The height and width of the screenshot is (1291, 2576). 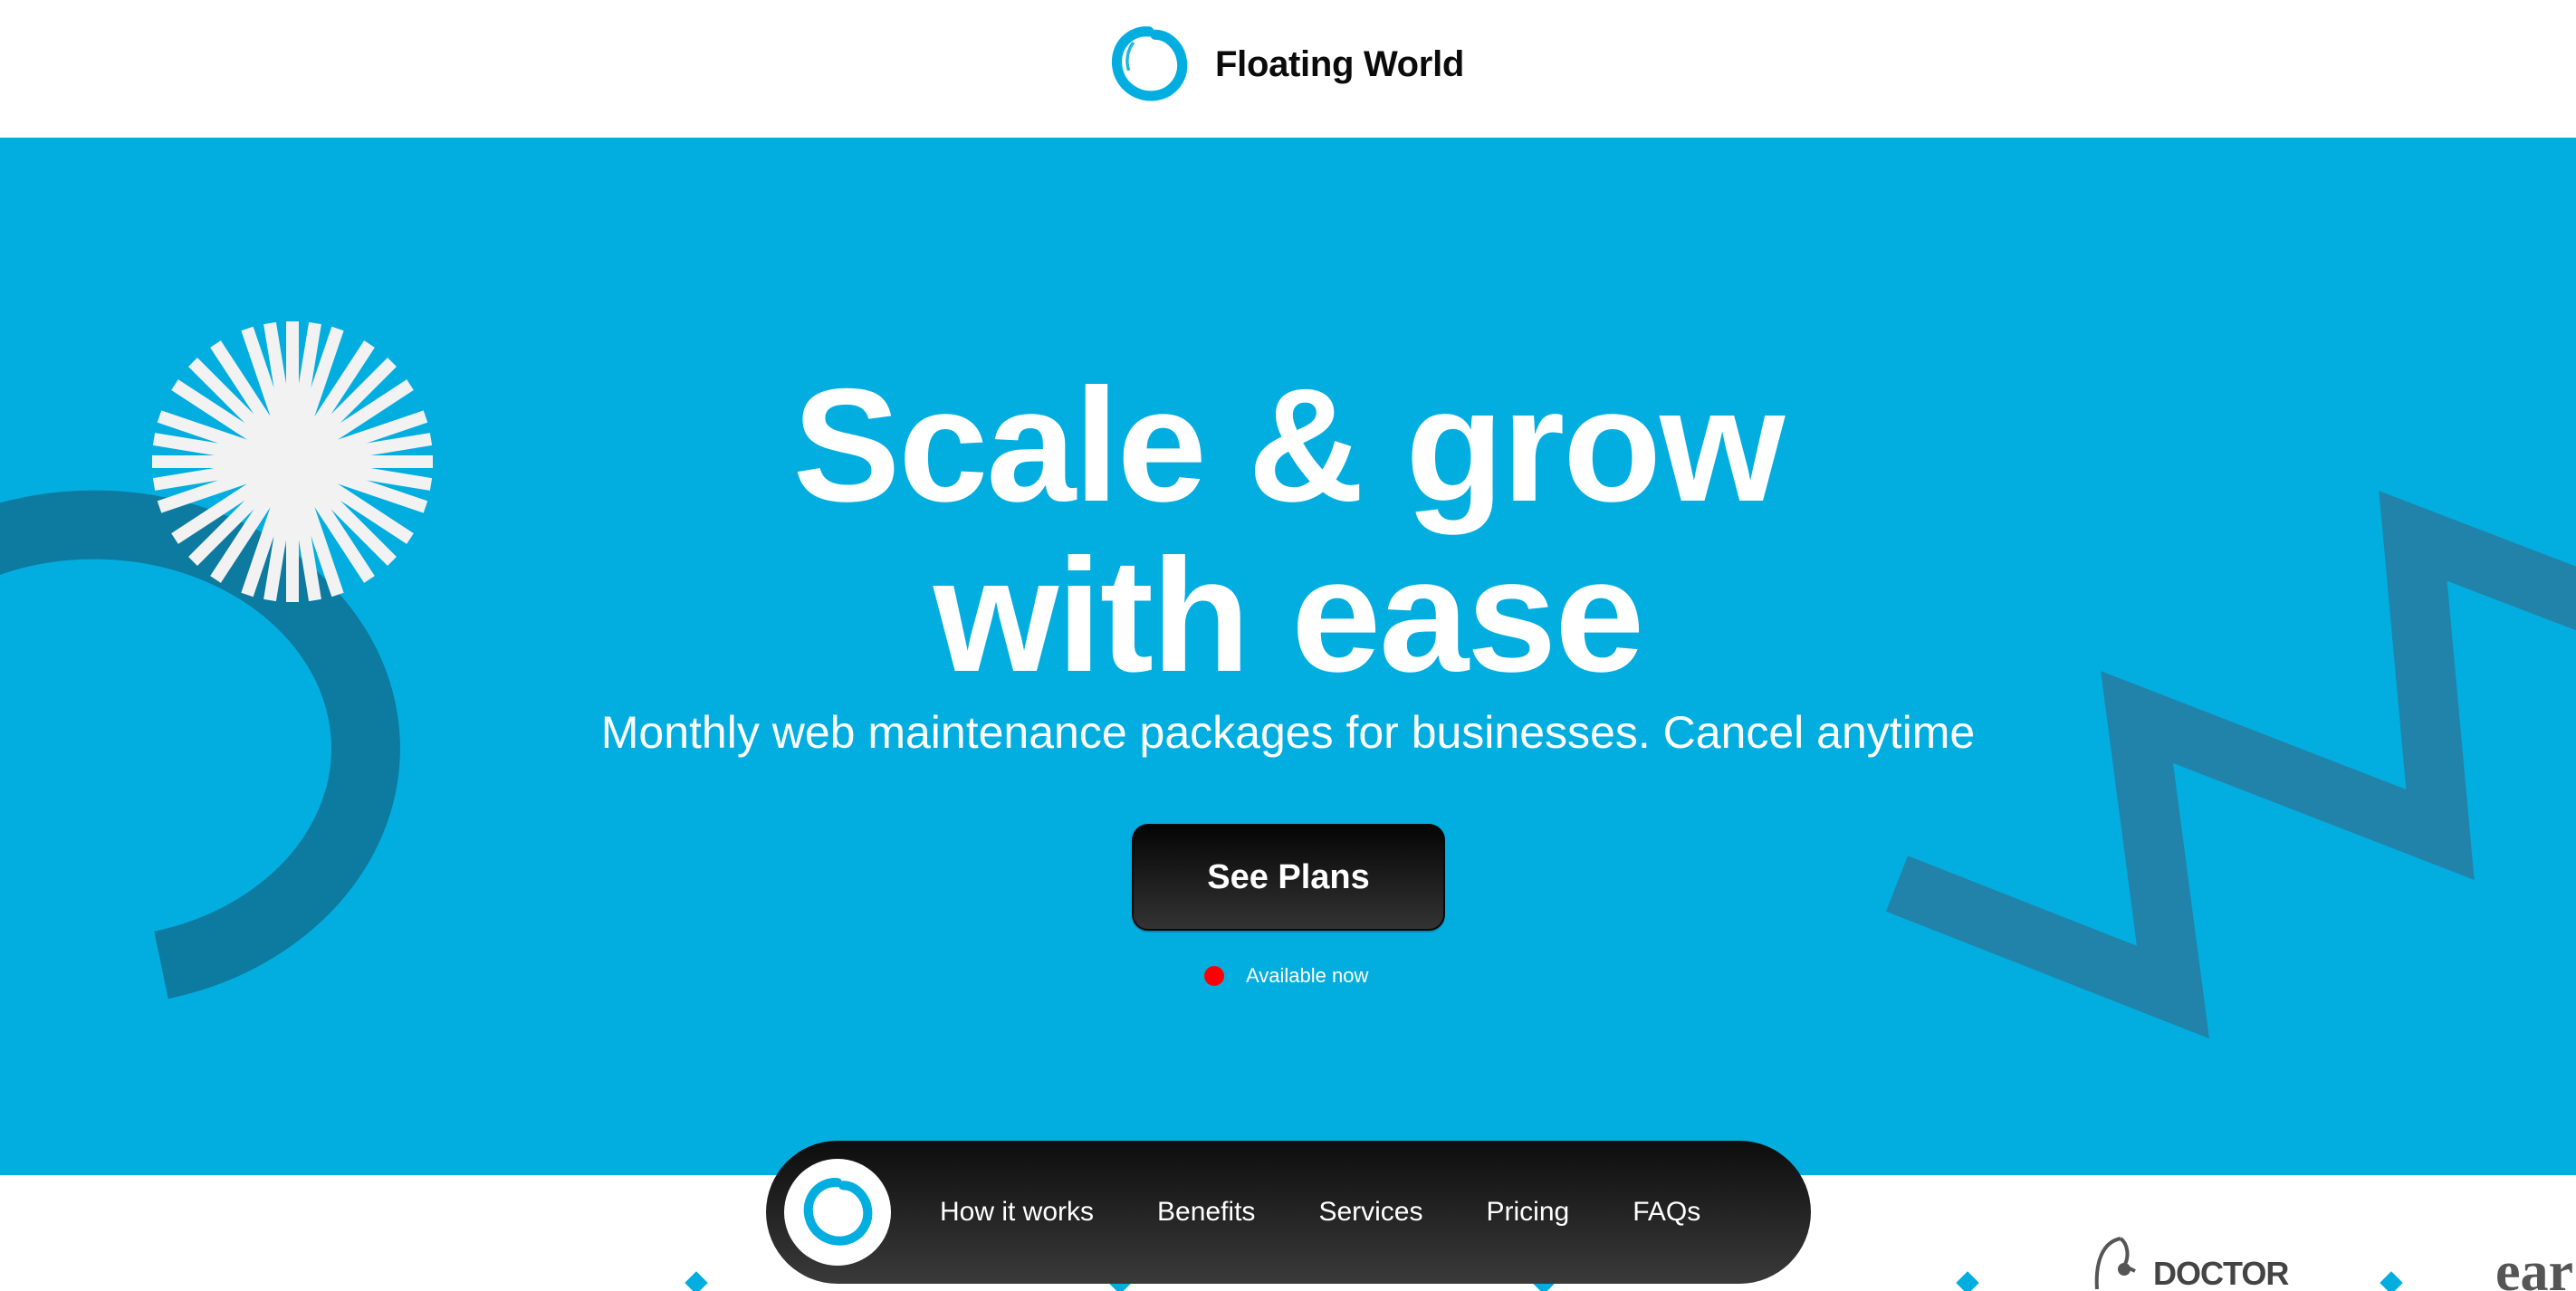 What do you see at coordinates (2534, 1266) in the screenshot?
I see `partner-ear: ear` at bounding box center [2534, 1266].